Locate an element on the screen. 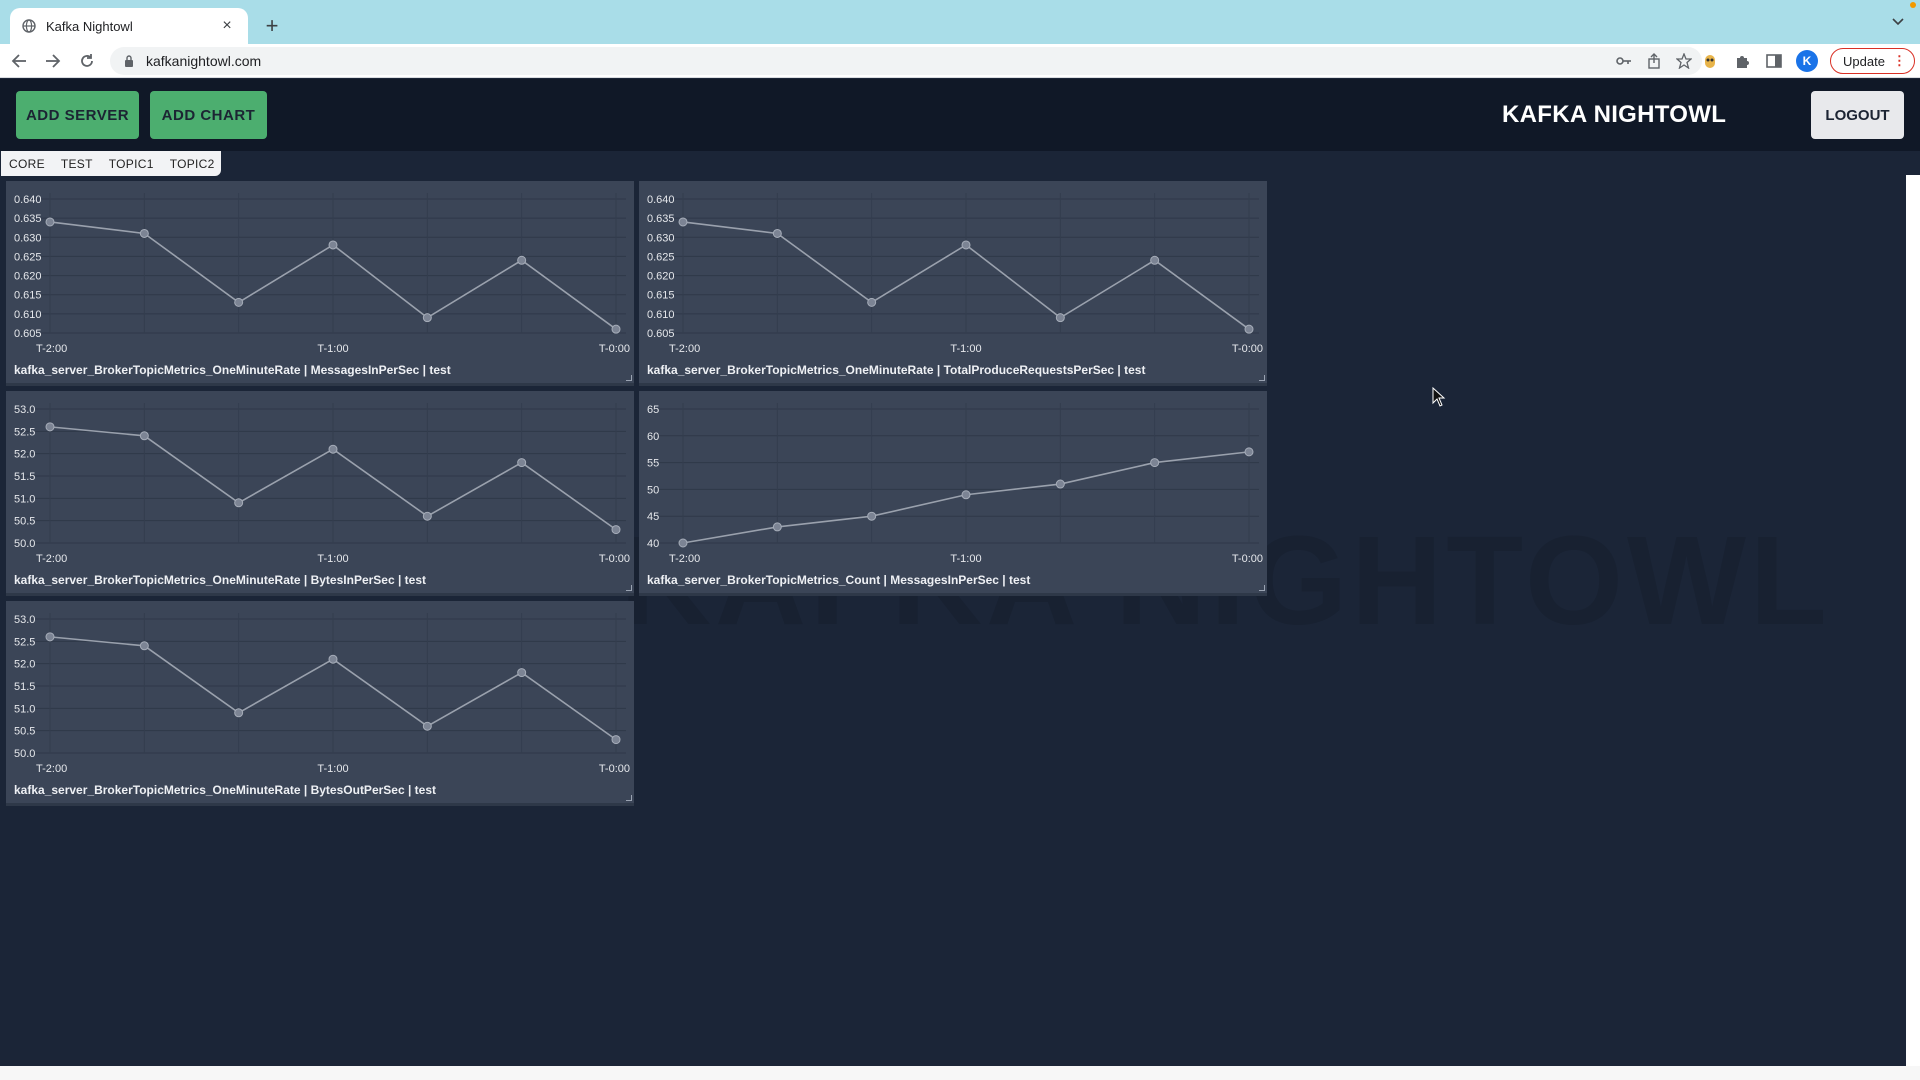 This screenshot has width=1920, height=1080. y-tick-label: 0.610 is located at coordinates (28, 315).